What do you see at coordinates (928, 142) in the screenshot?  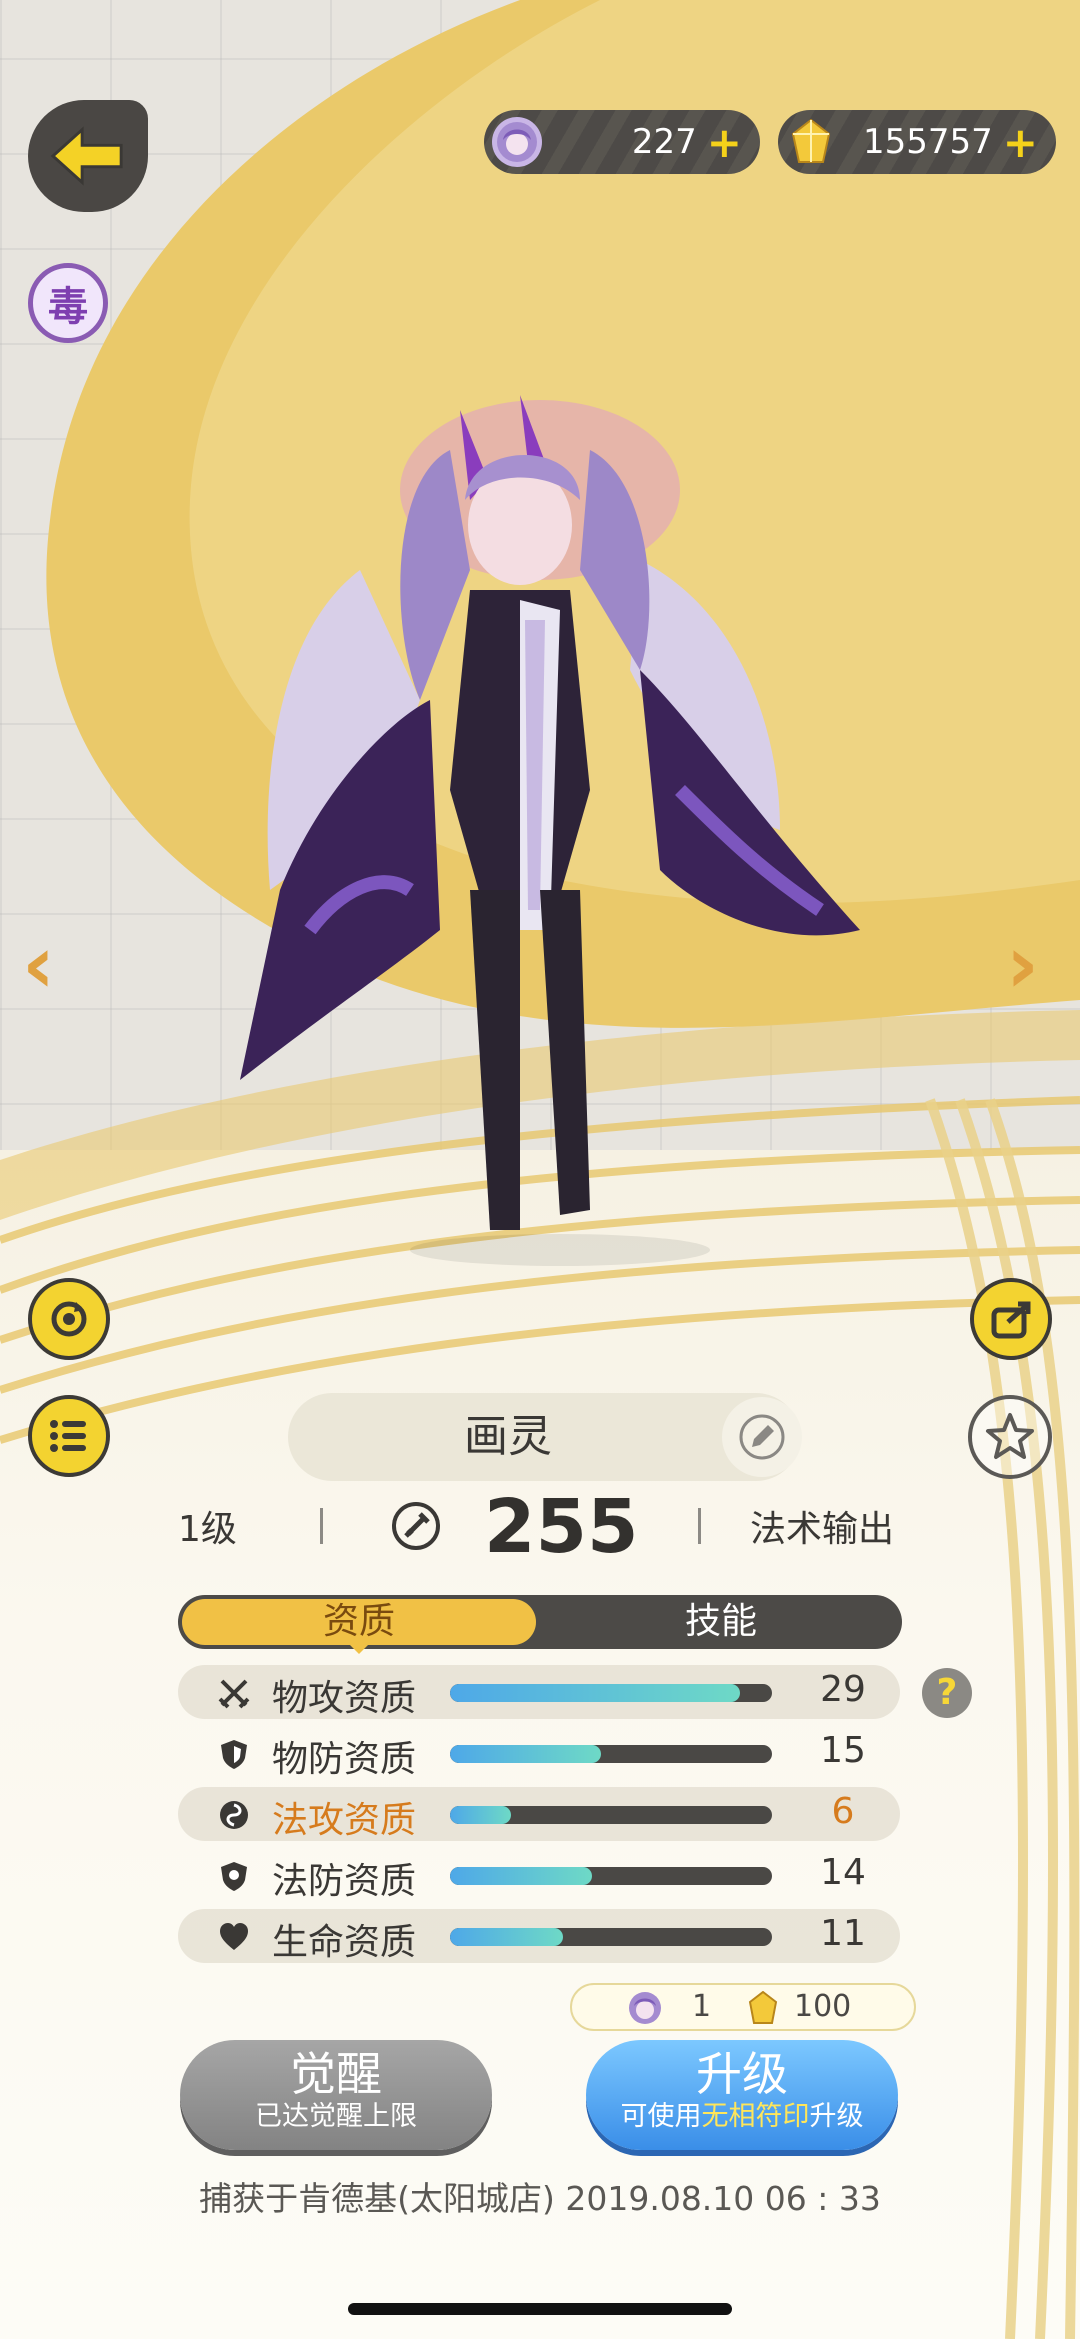 I see `gold-count: 155757` at bounding box center [928, 142].